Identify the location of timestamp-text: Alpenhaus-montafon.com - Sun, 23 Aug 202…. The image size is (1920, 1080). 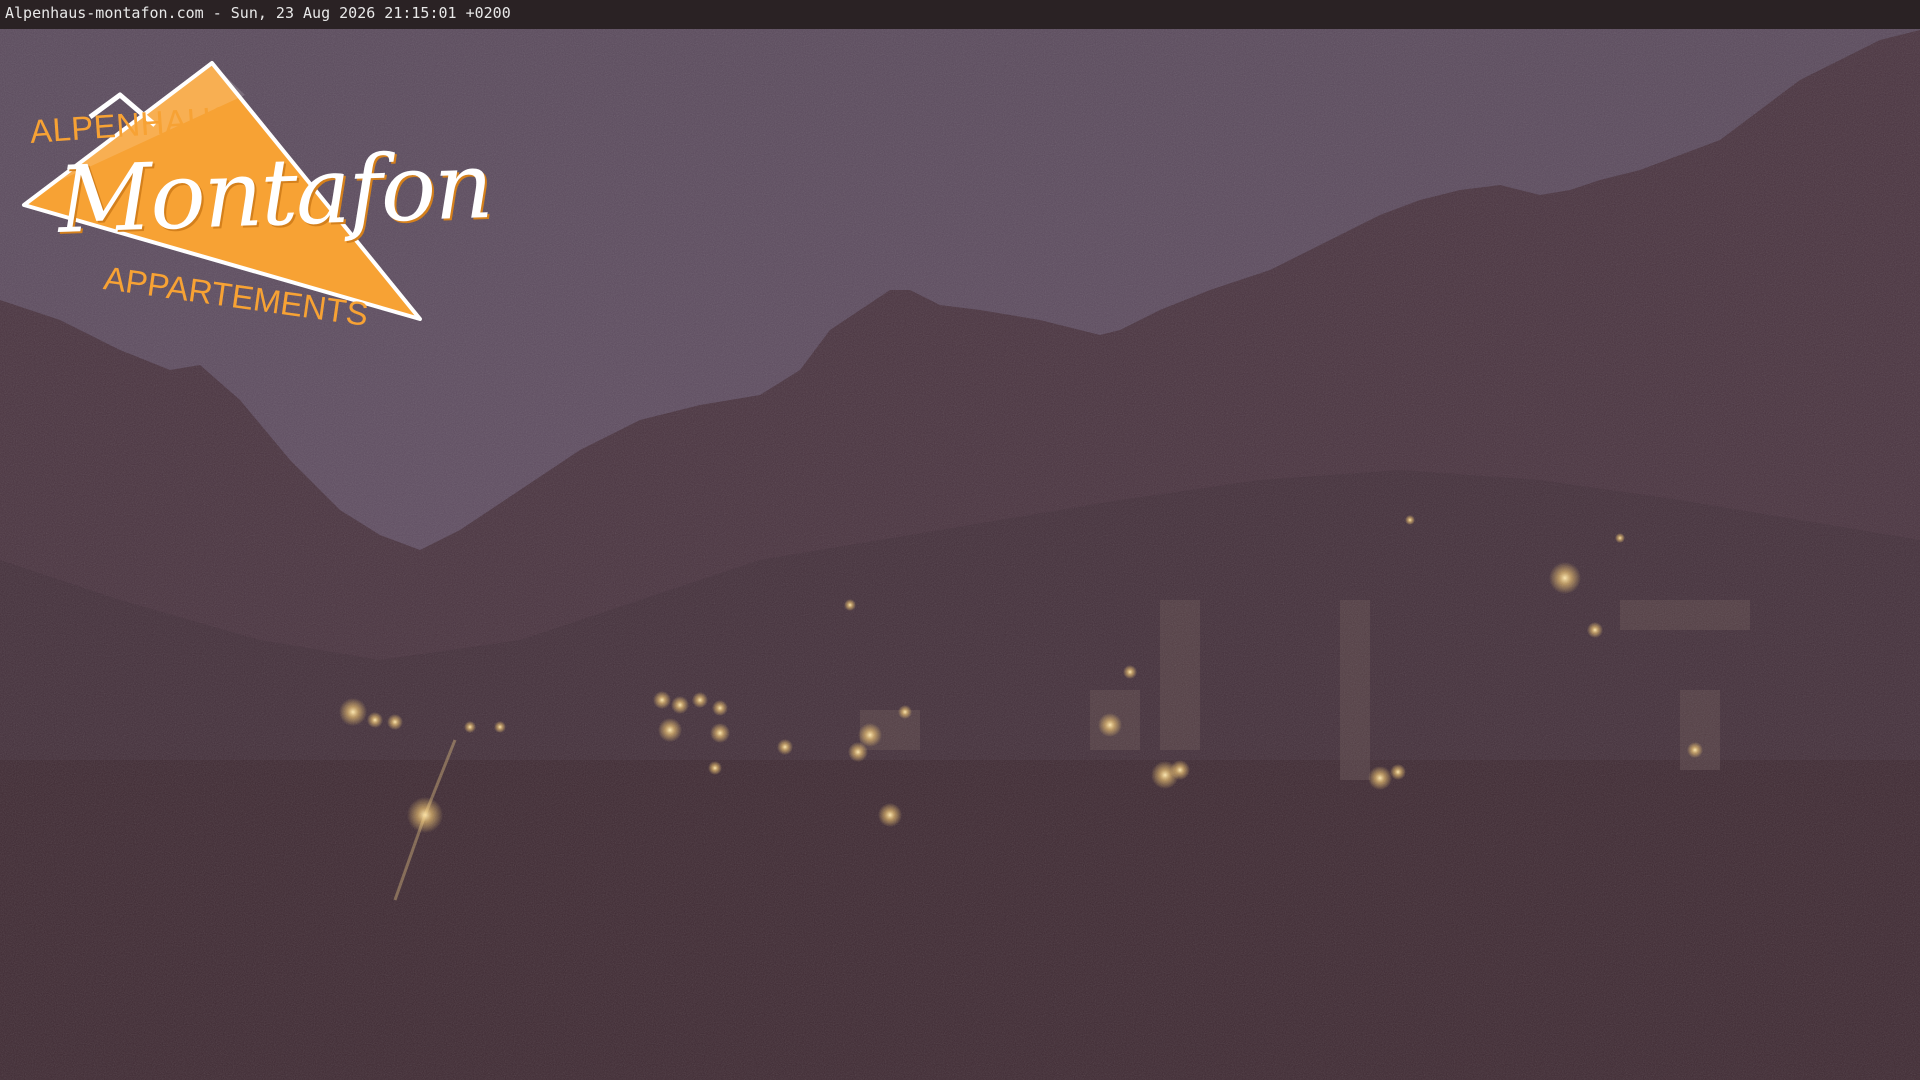
(258, 13).